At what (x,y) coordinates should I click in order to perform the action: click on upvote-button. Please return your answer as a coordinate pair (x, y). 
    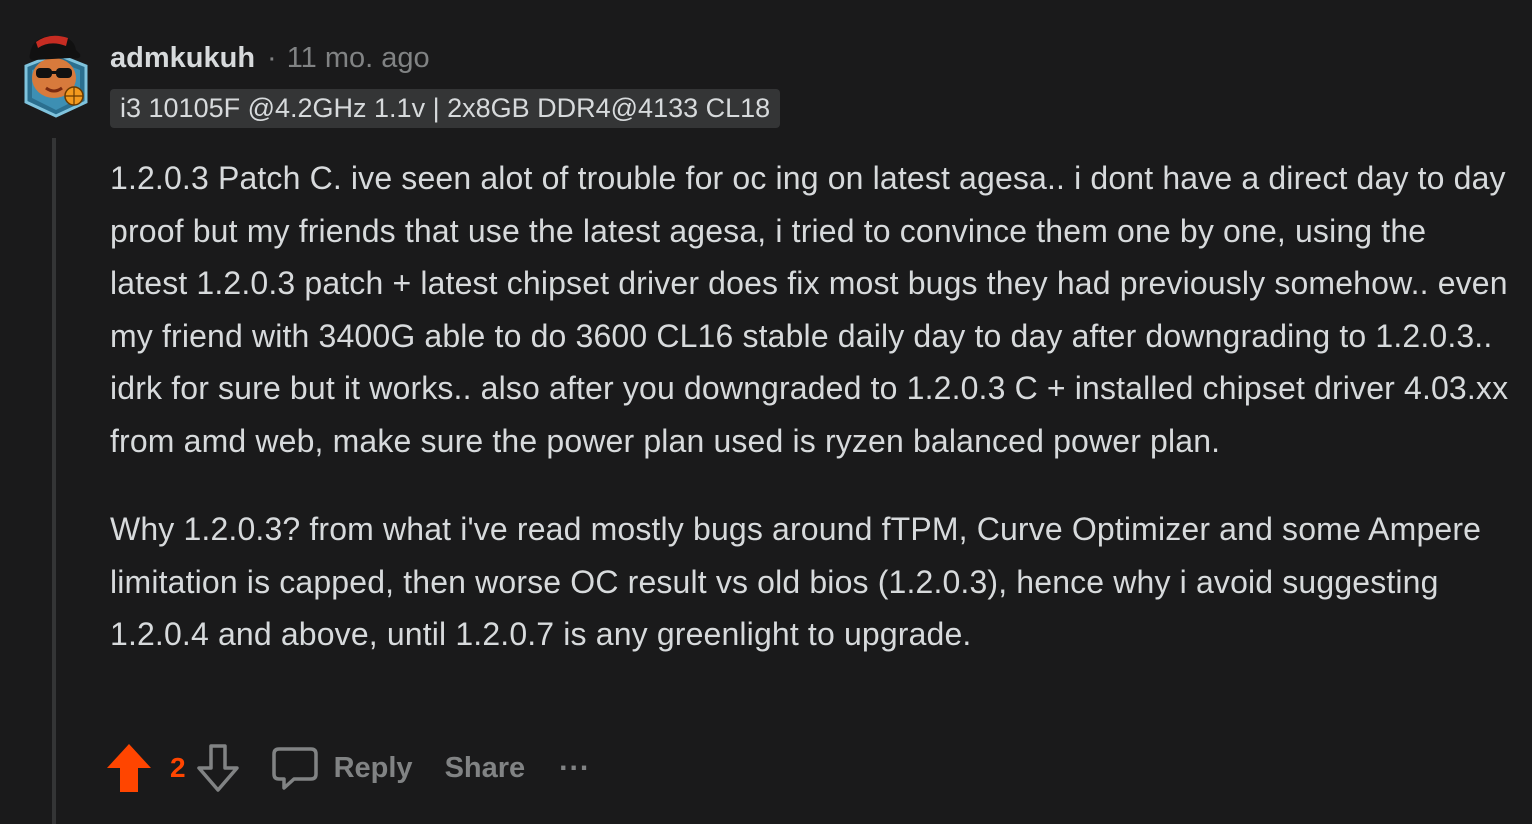
    Looking at the image, I should click on (129, 768).